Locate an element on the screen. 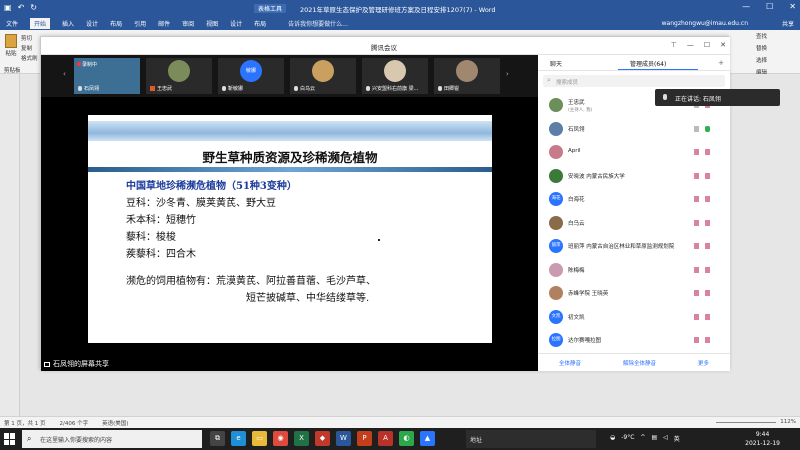  find-button: 查找 is located at coordinates (776, 36).